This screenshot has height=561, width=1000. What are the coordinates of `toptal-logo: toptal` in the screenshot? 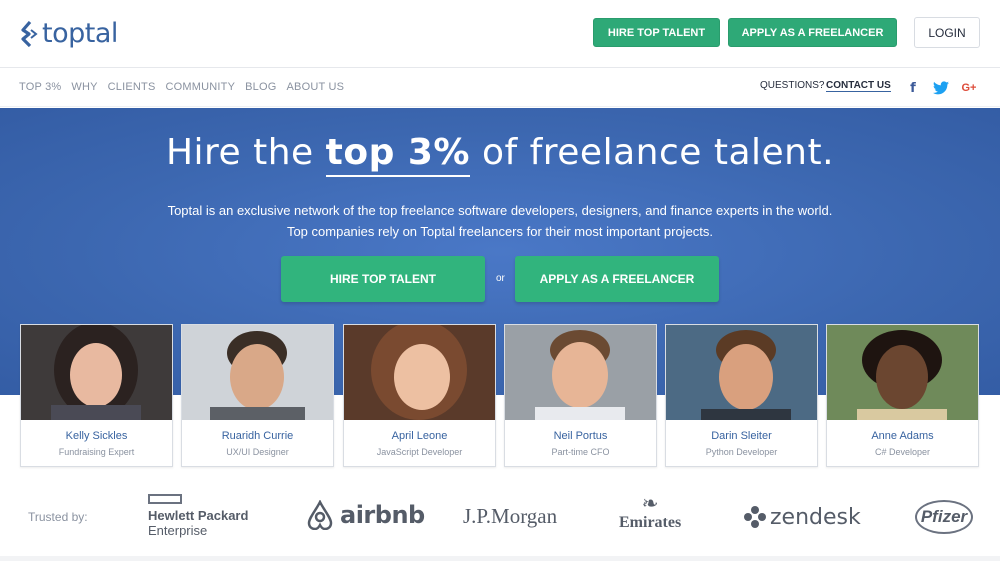 It's located at (69, 33).